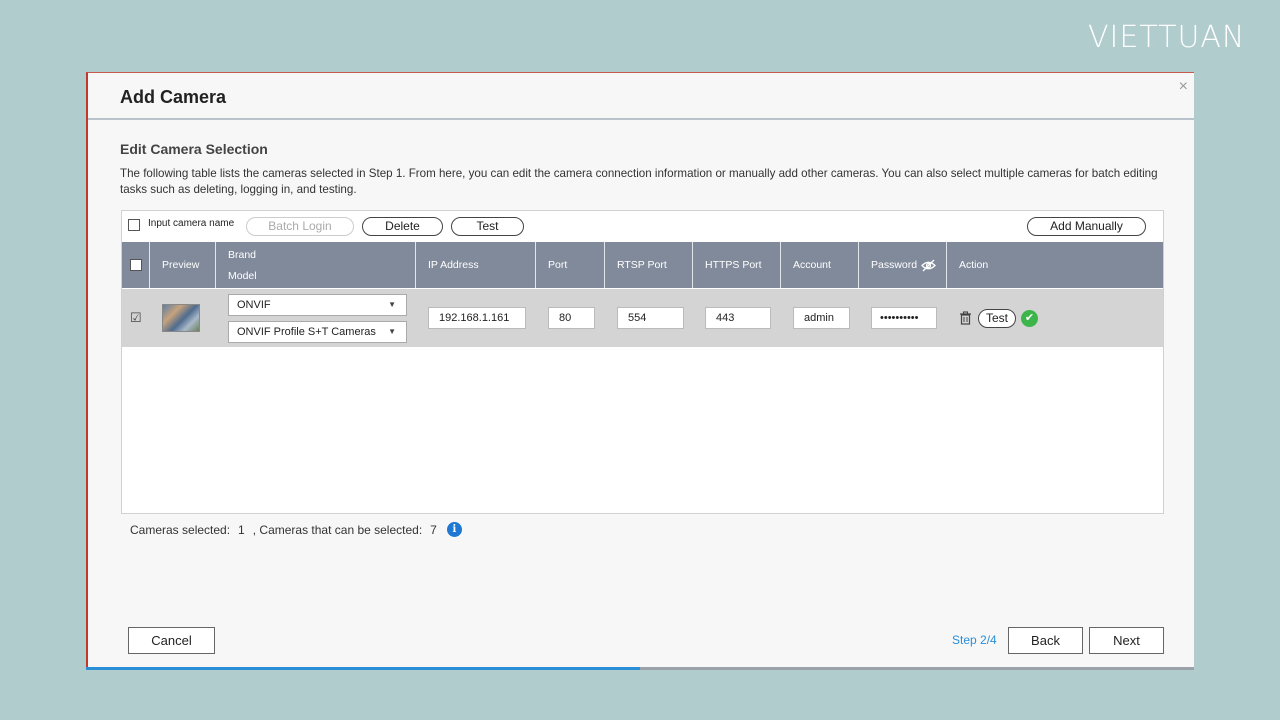 This screenshot has width=1280, height=720. Describe the element at coordinates (965, 318) in the screenshot. I see `trash-icon` at that location.